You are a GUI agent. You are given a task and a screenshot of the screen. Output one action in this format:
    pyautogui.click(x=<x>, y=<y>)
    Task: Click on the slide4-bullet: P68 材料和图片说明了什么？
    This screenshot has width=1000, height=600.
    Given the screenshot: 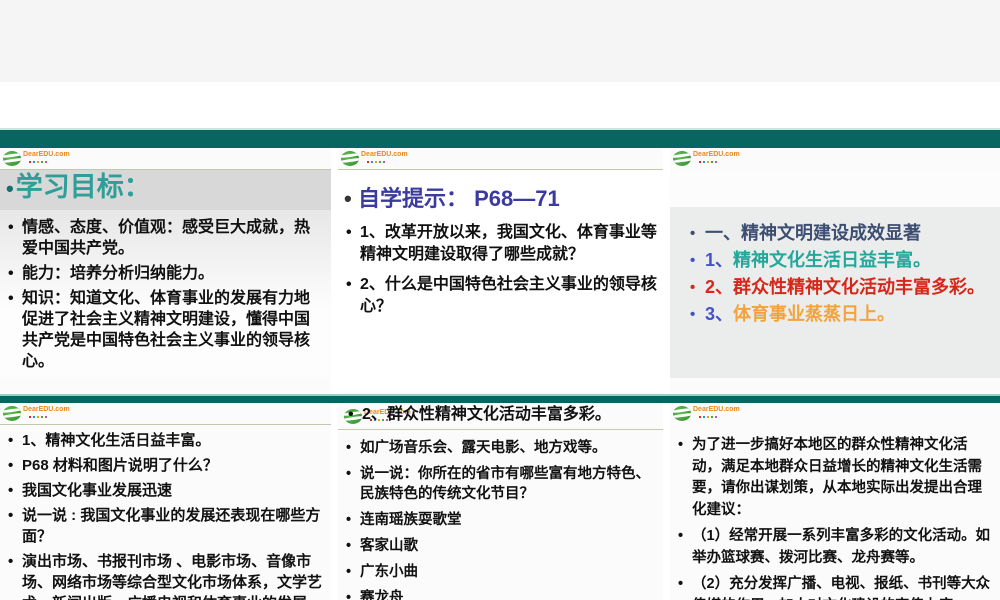 What is the action you would take?
    pyautogui.click(x=165, y=465)
    